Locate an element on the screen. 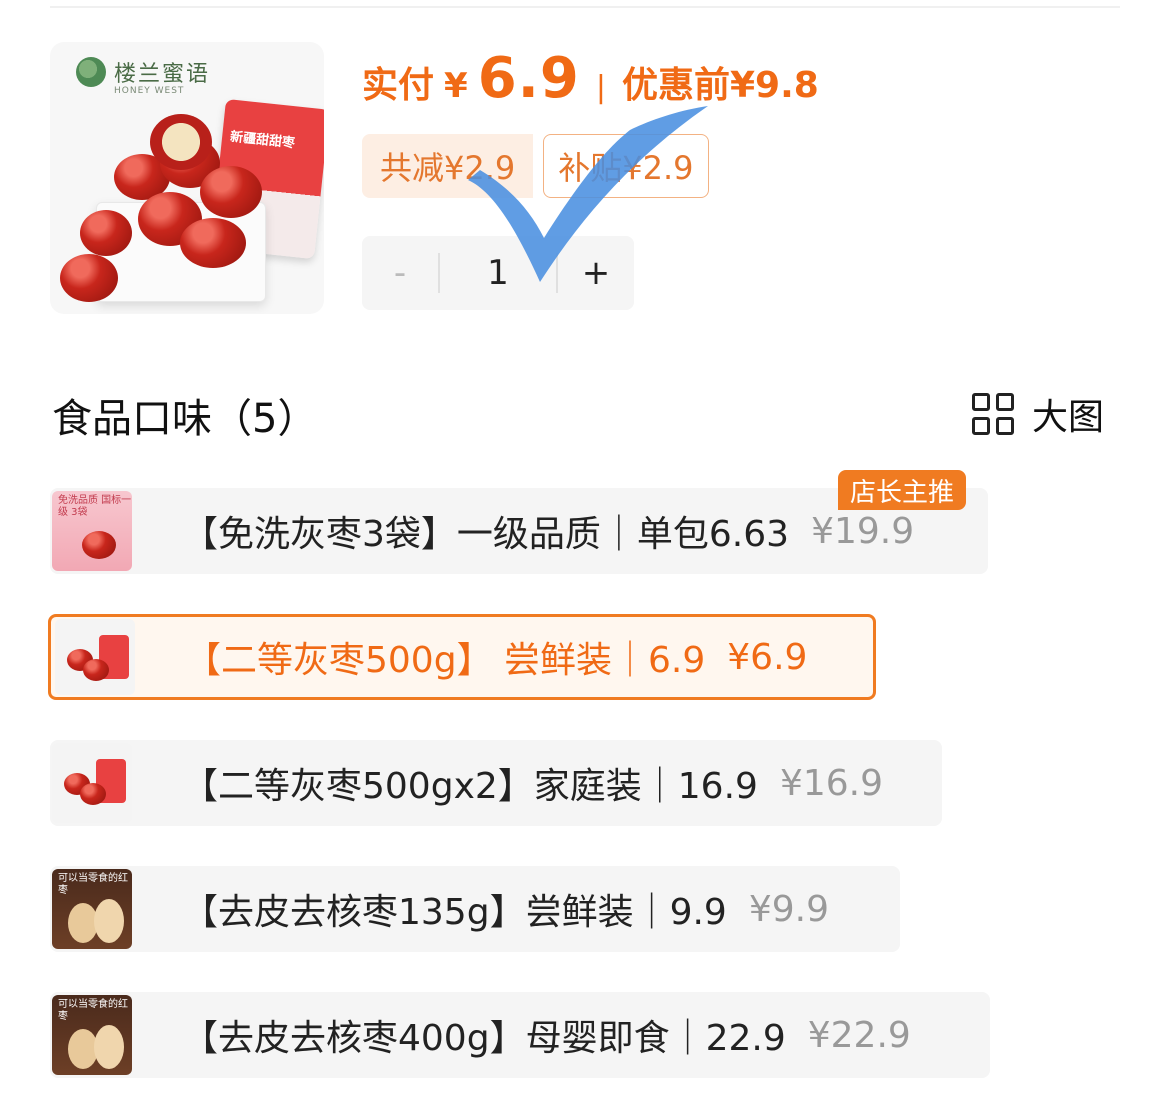 The width and height of the screenshot is (1170, 1094). product-image: 楼兰蜜语 HONEY WEST 新疆甜甜枣 is located at coordinates (187, 178).